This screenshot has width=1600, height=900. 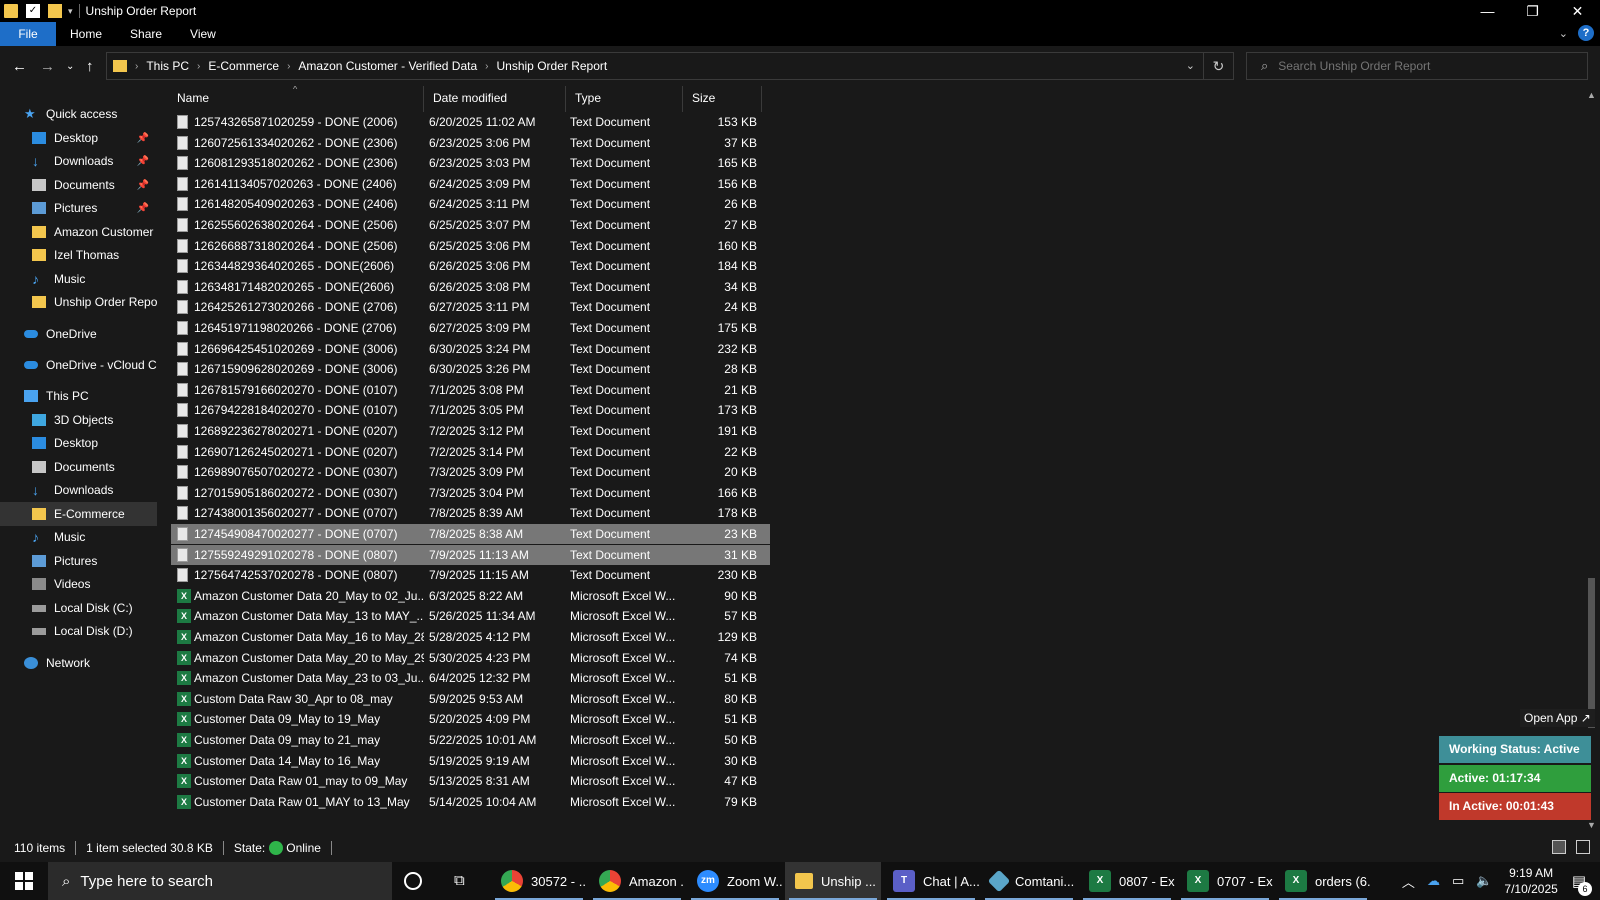 What do you see at coordinates (167, 66) in the screenshot?
I see `breadcrumb-this-pc: This PC` at bounding box center [167, 66].